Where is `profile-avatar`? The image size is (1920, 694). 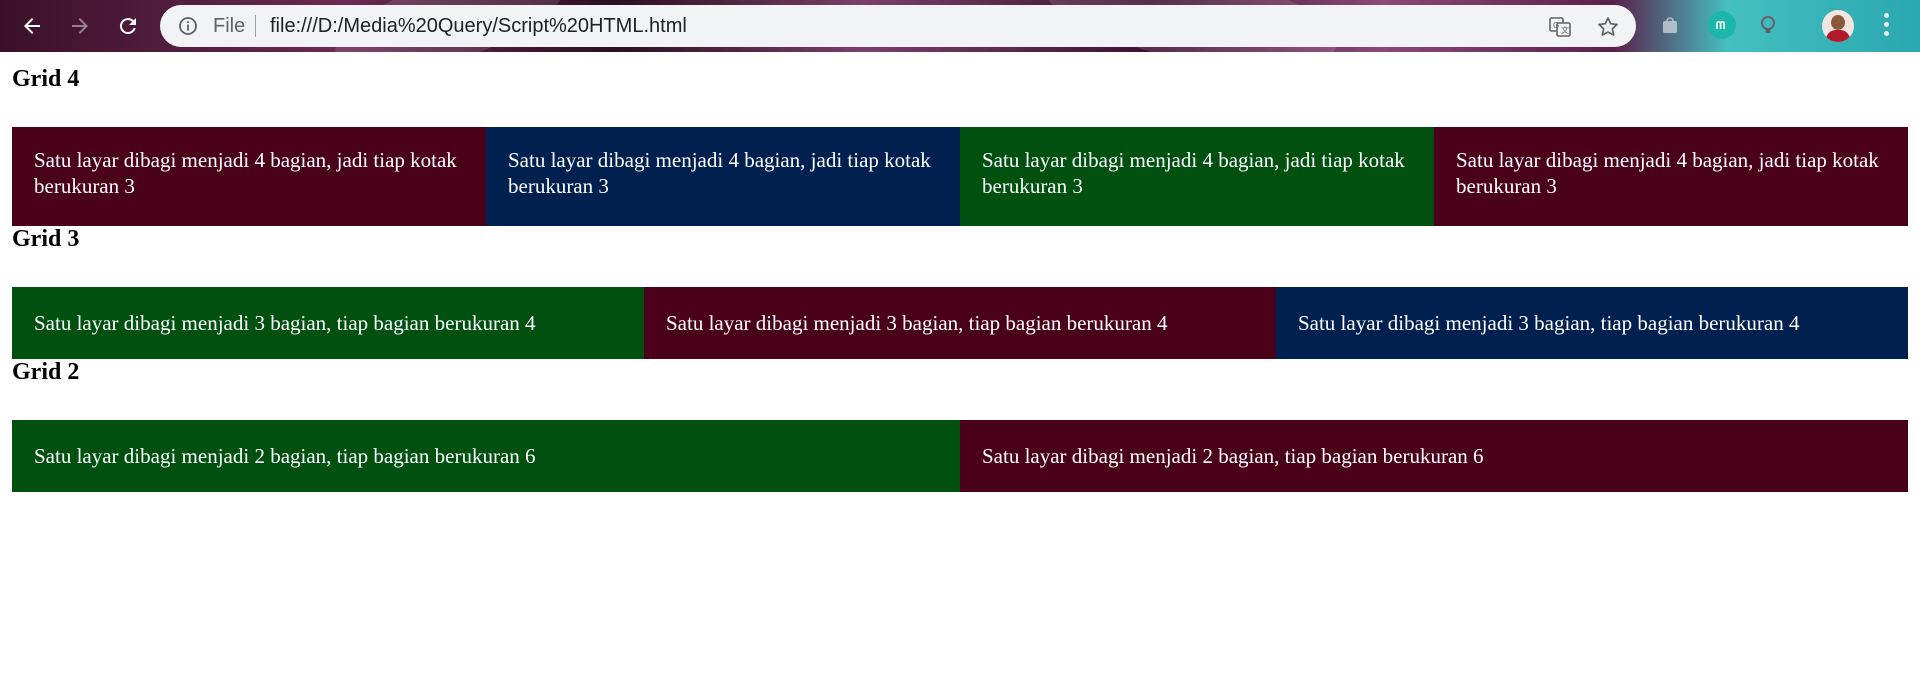
profile-avatar is located at coordinates (1838, 26).